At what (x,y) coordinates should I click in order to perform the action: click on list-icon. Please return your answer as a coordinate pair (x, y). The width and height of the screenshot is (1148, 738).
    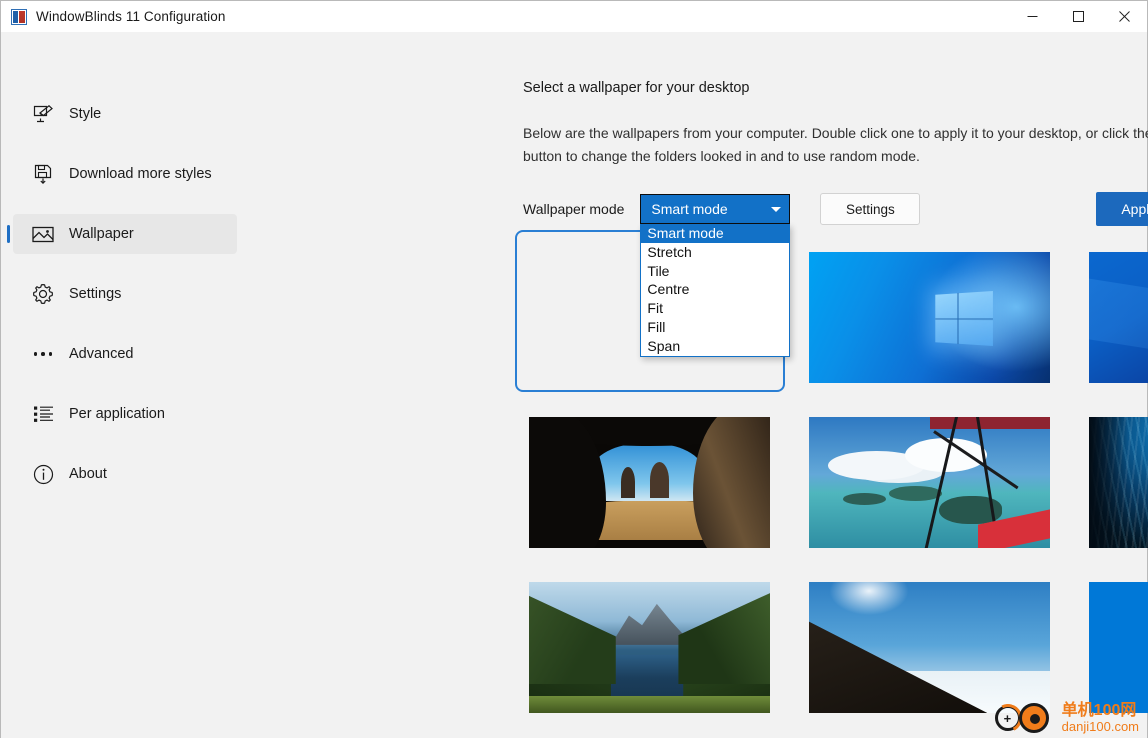
    Looking at the image, I should click on (43, 414).